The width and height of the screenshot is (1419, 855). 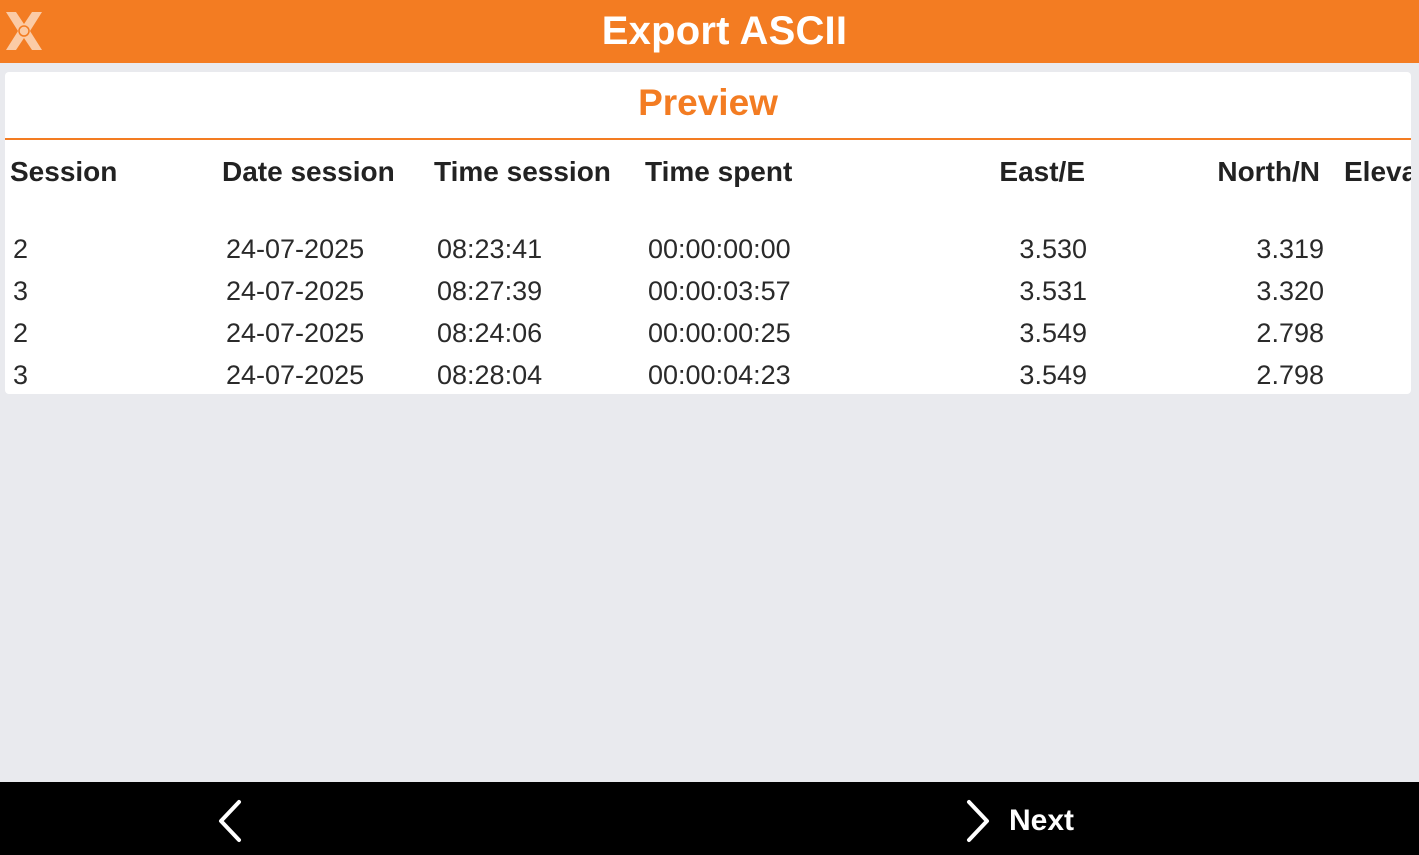 I want to click on column-header-time-spent: Time spent, so click(x=719, y=171).